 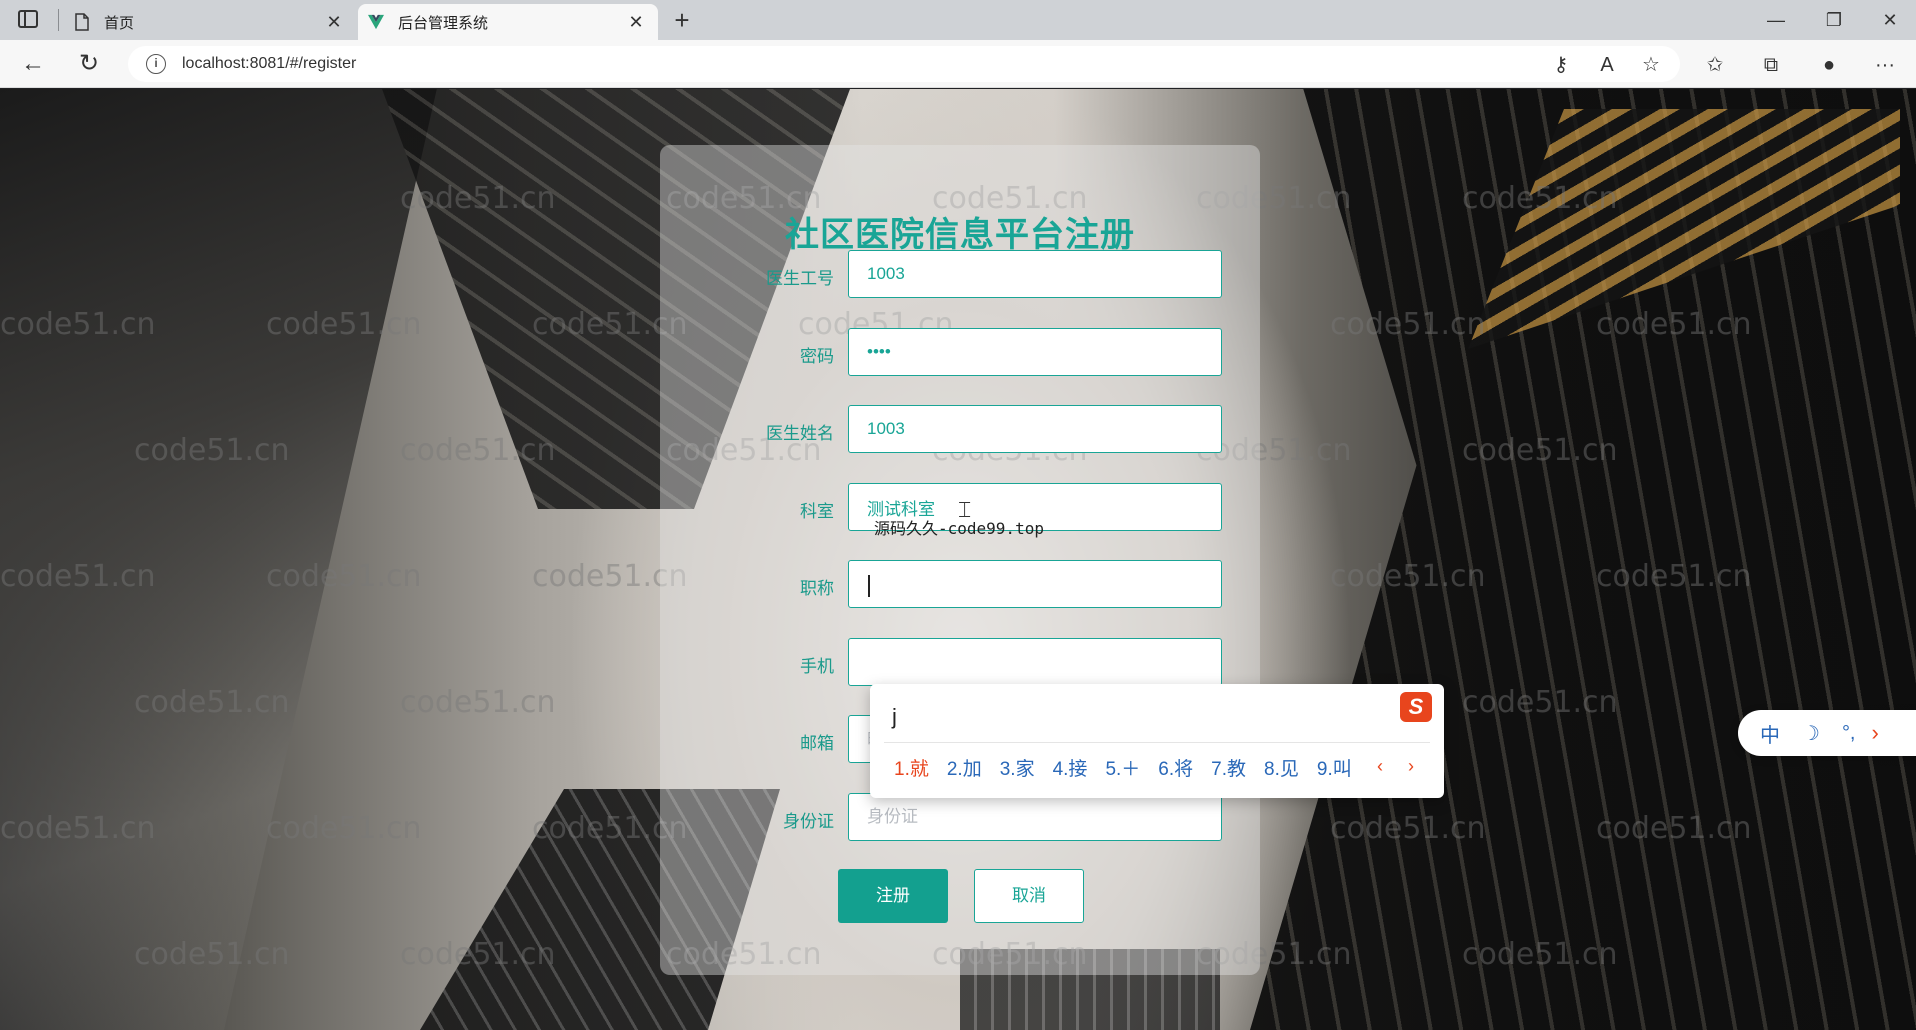 I want to click on restore-button: ❐, so click(x=1834, y=20).